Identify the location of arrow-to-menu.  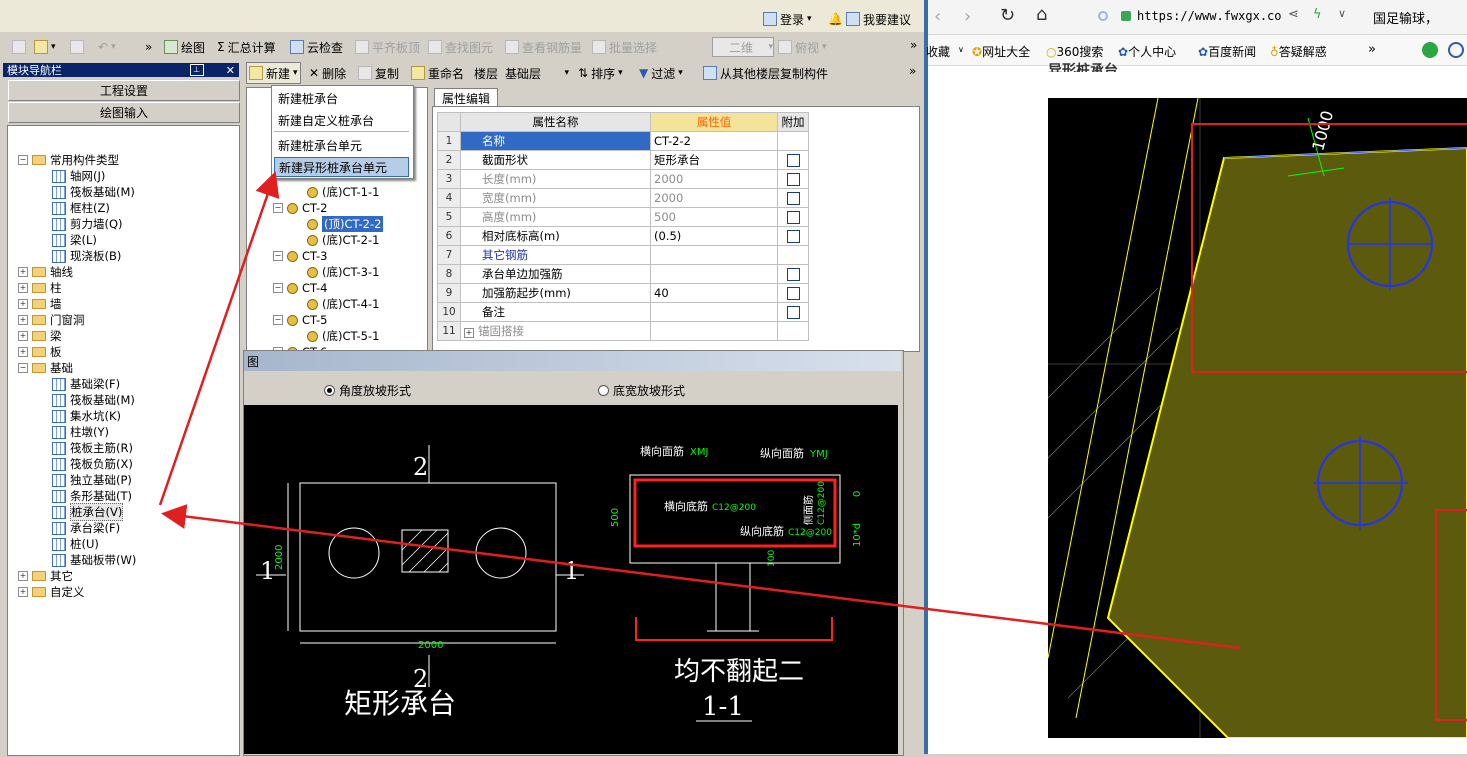
(219, 338).